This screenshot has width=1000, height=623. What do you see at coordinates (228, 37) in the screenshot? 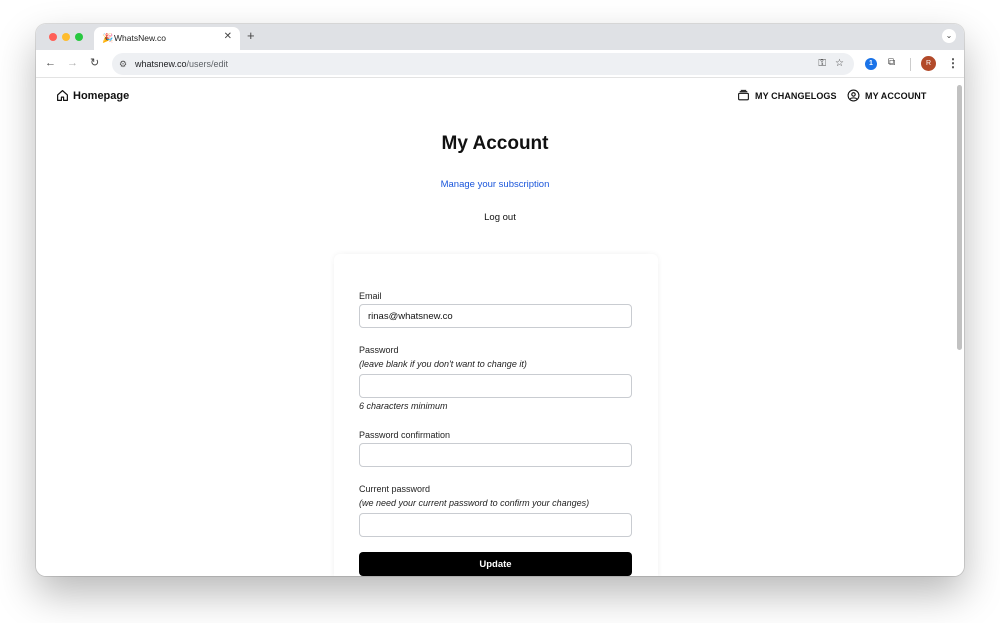
I see `close-tab-icon: ✕` at bounding box center [228, 37].